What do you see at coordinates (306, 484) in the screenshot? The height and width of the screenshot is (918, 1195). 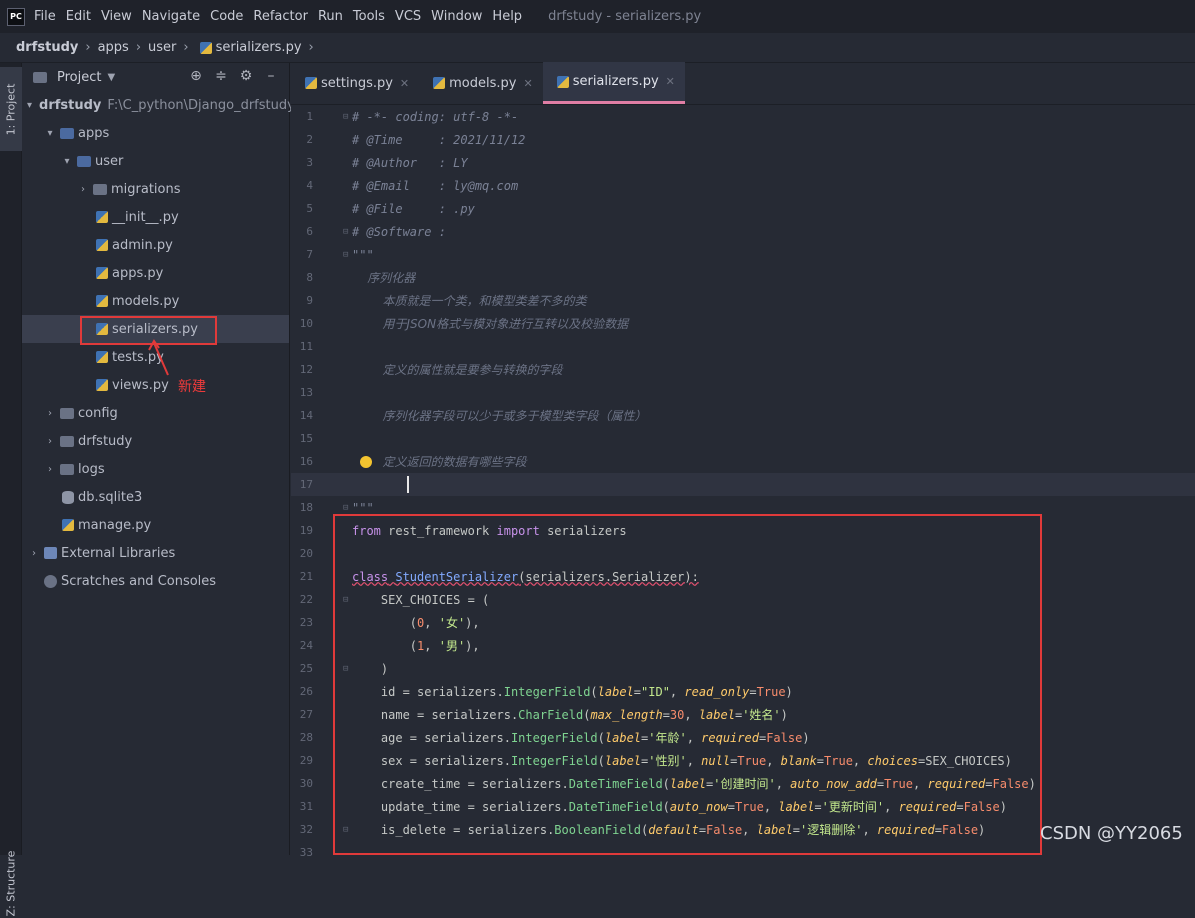 I see `line-number: 17` at bounding box center [306, 484].